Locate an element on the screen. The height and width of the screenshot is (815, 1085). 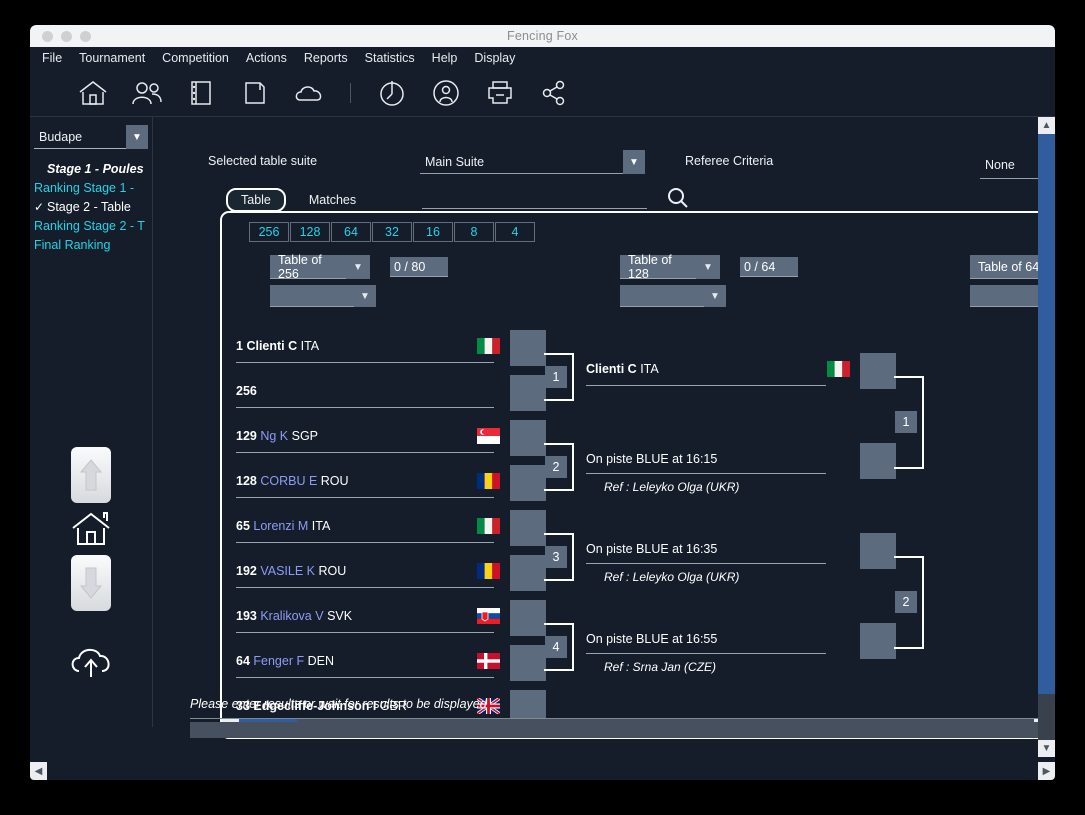
menu-statistics: Statistics is located at coordinates (390, 58).